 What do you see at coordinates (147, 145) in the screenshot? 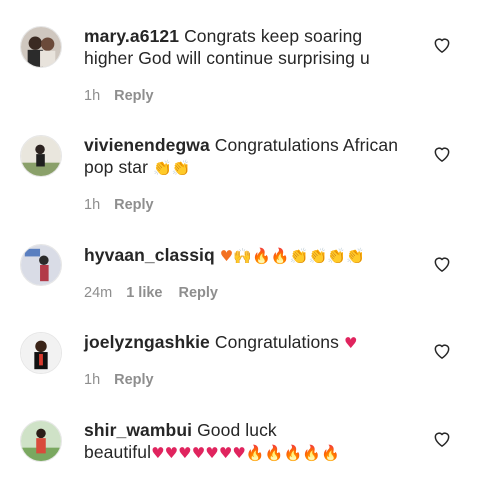
I see `username: vivienendegwa` at bounding box center [147, 145].